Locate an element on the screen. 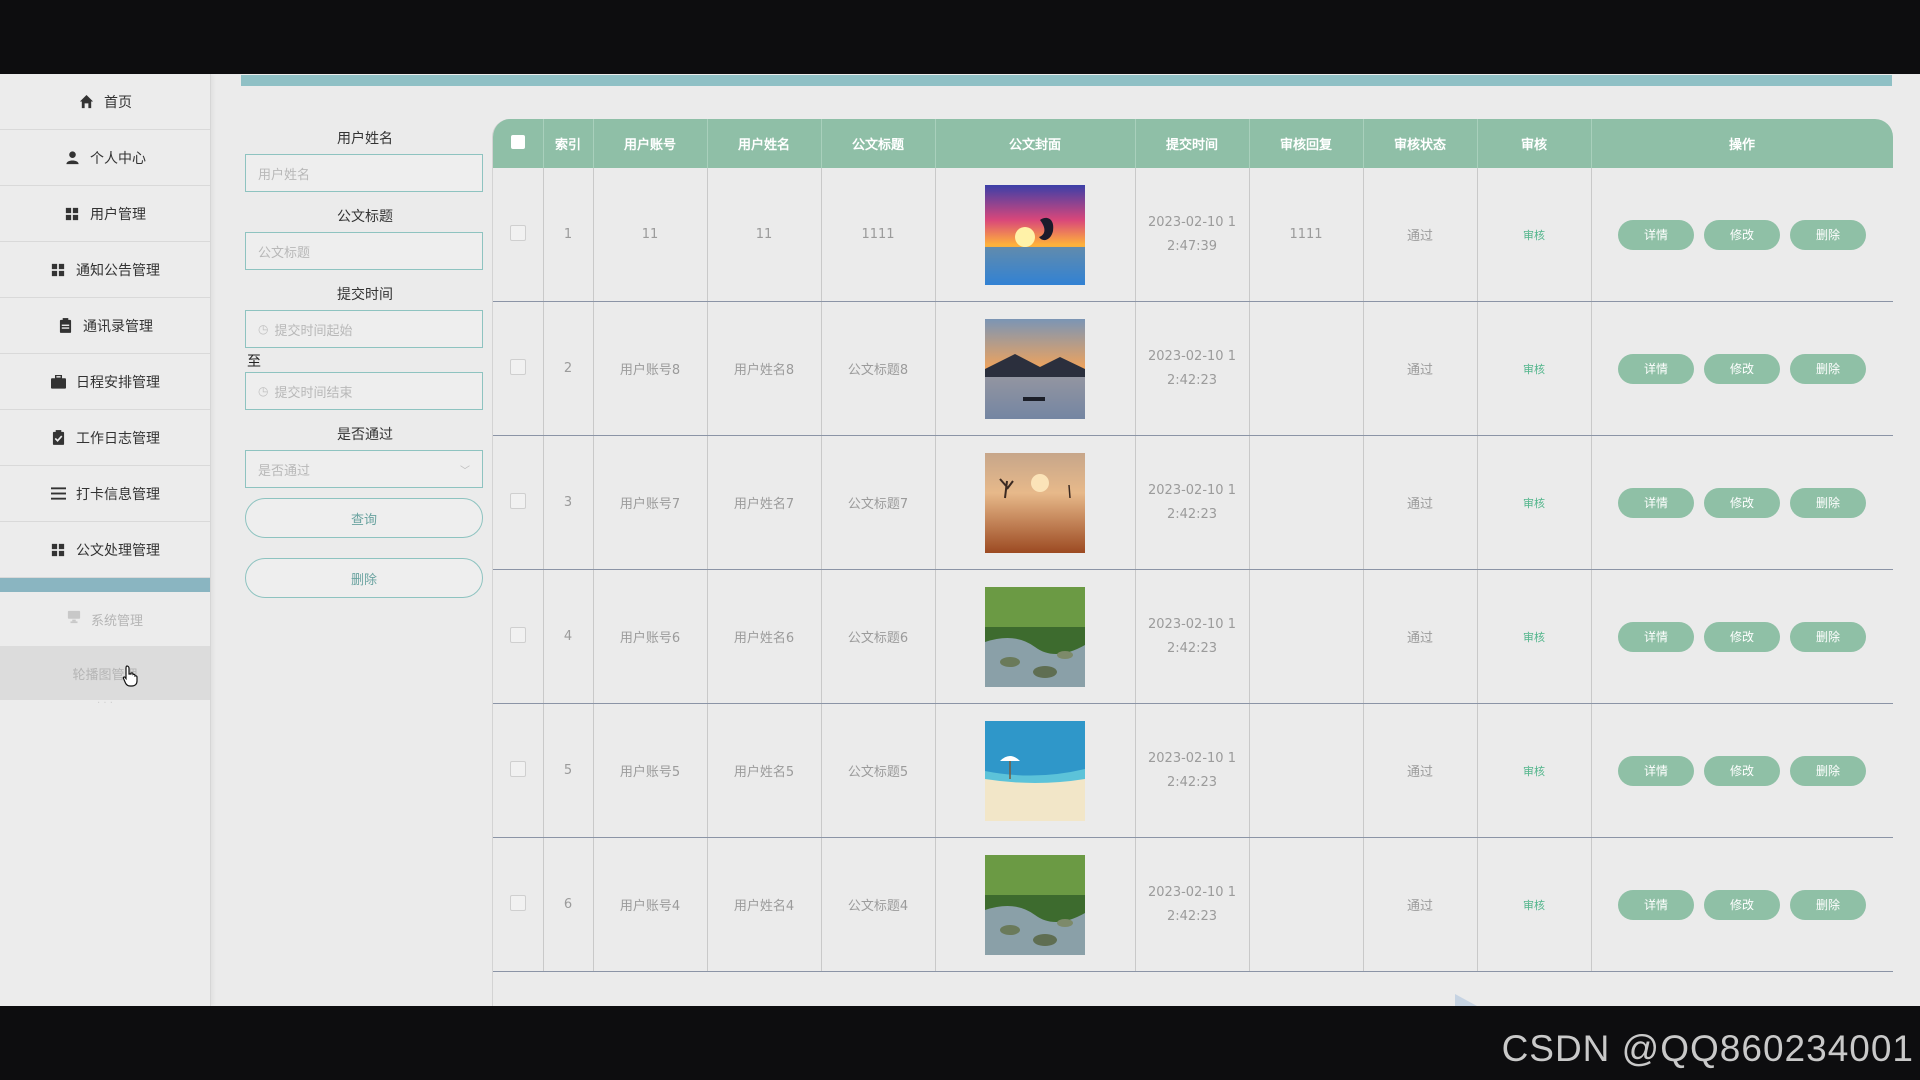 Image resolution: width=1920 pixels, height=1080 pixels. sidebar-item-documents: 公文处理管理 is located at coordinates (105, 550).